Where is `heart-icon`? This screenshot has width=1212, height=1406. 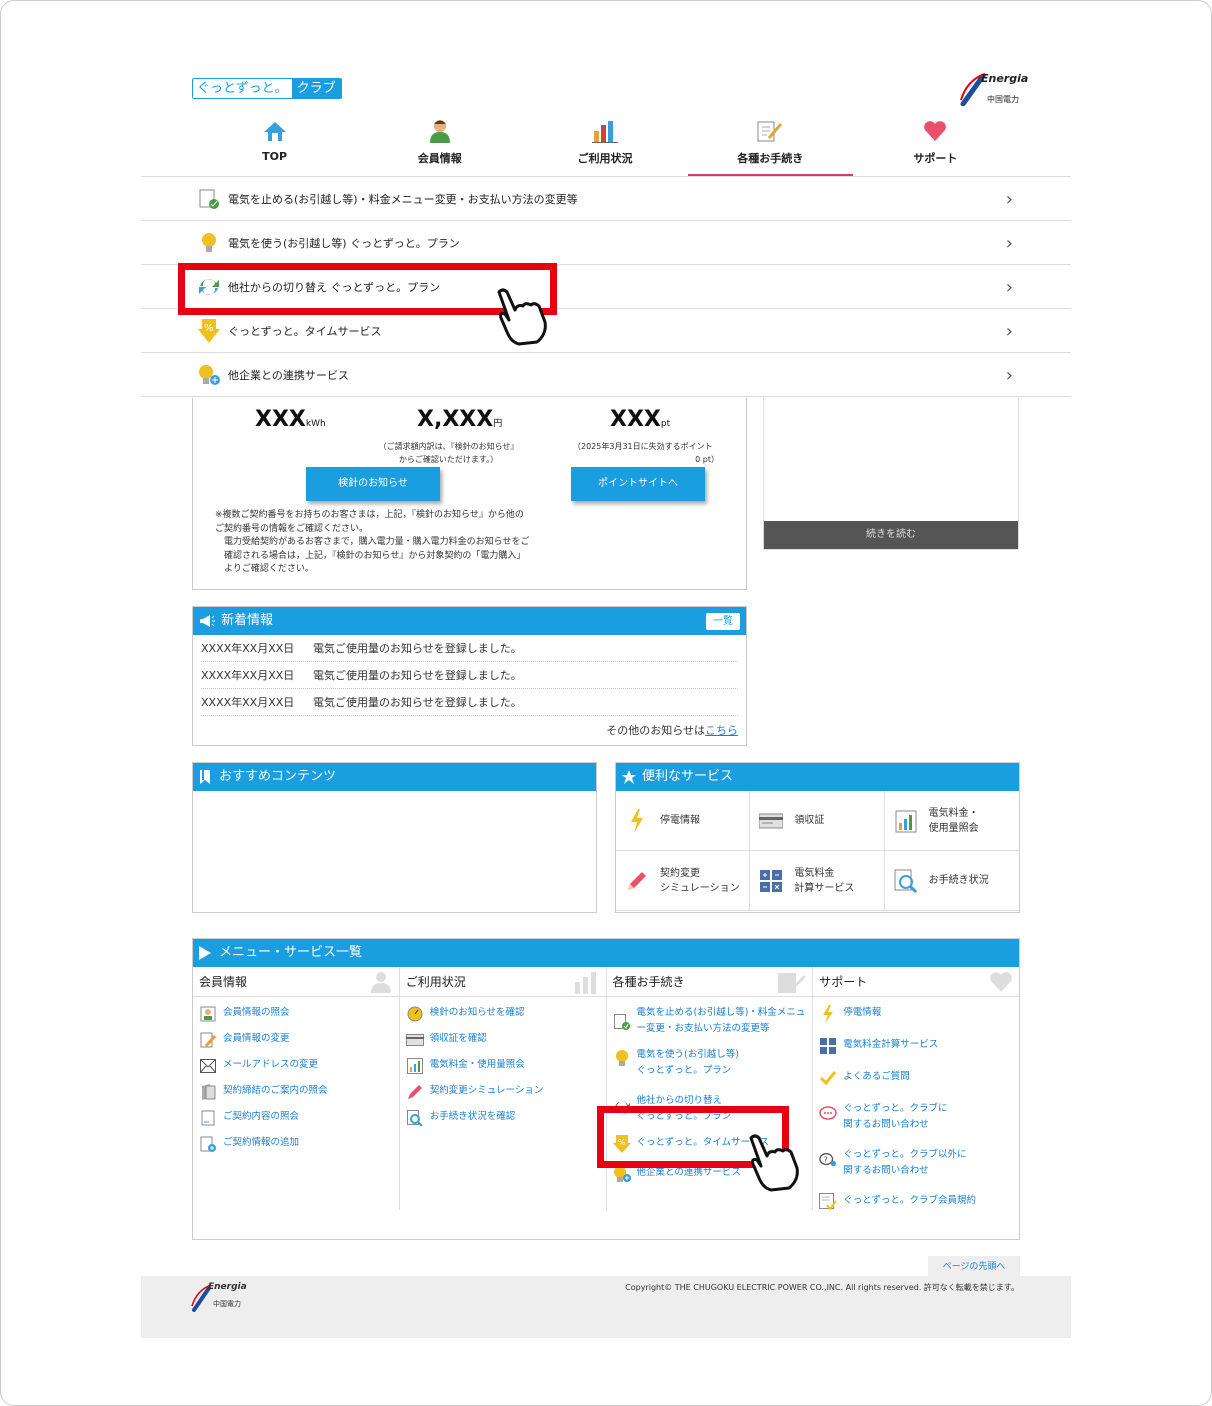 heart-icon is located at coordinates (935, 131).